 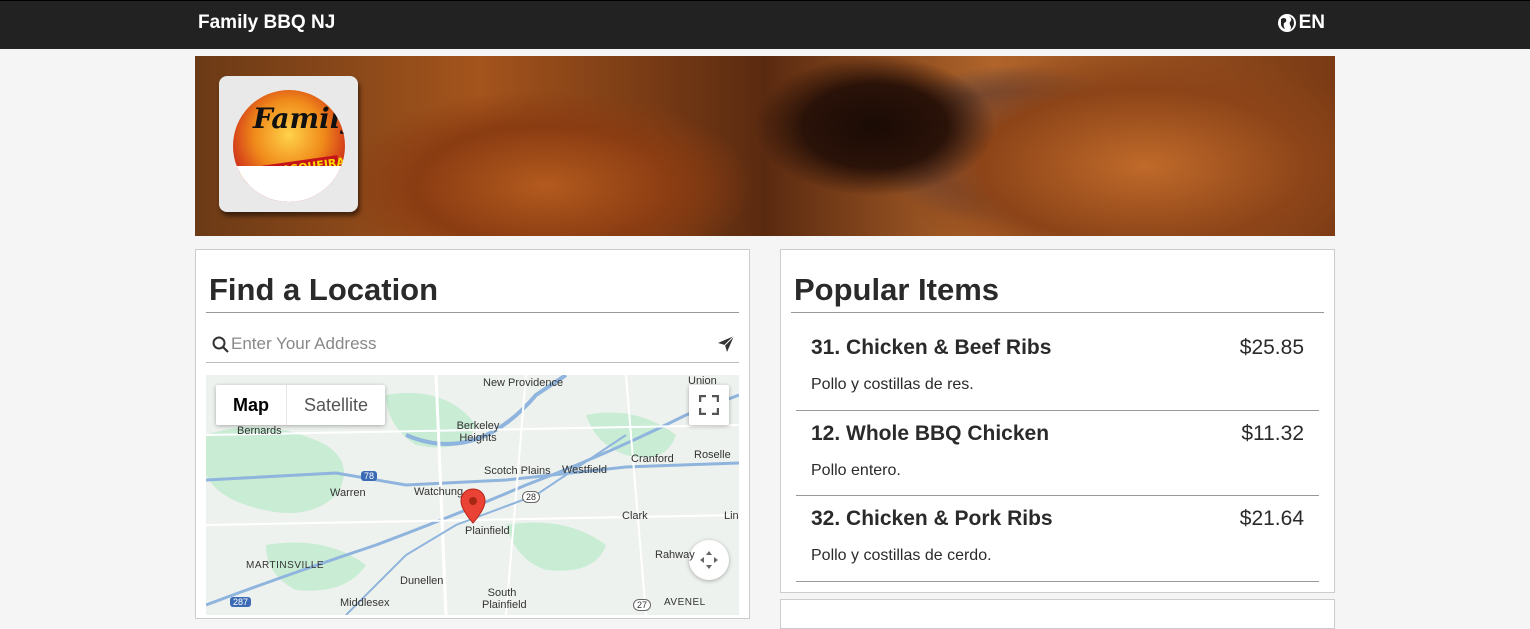 I want to click on brand-title: Family BBQ NJ, so click(x=266, y=23).